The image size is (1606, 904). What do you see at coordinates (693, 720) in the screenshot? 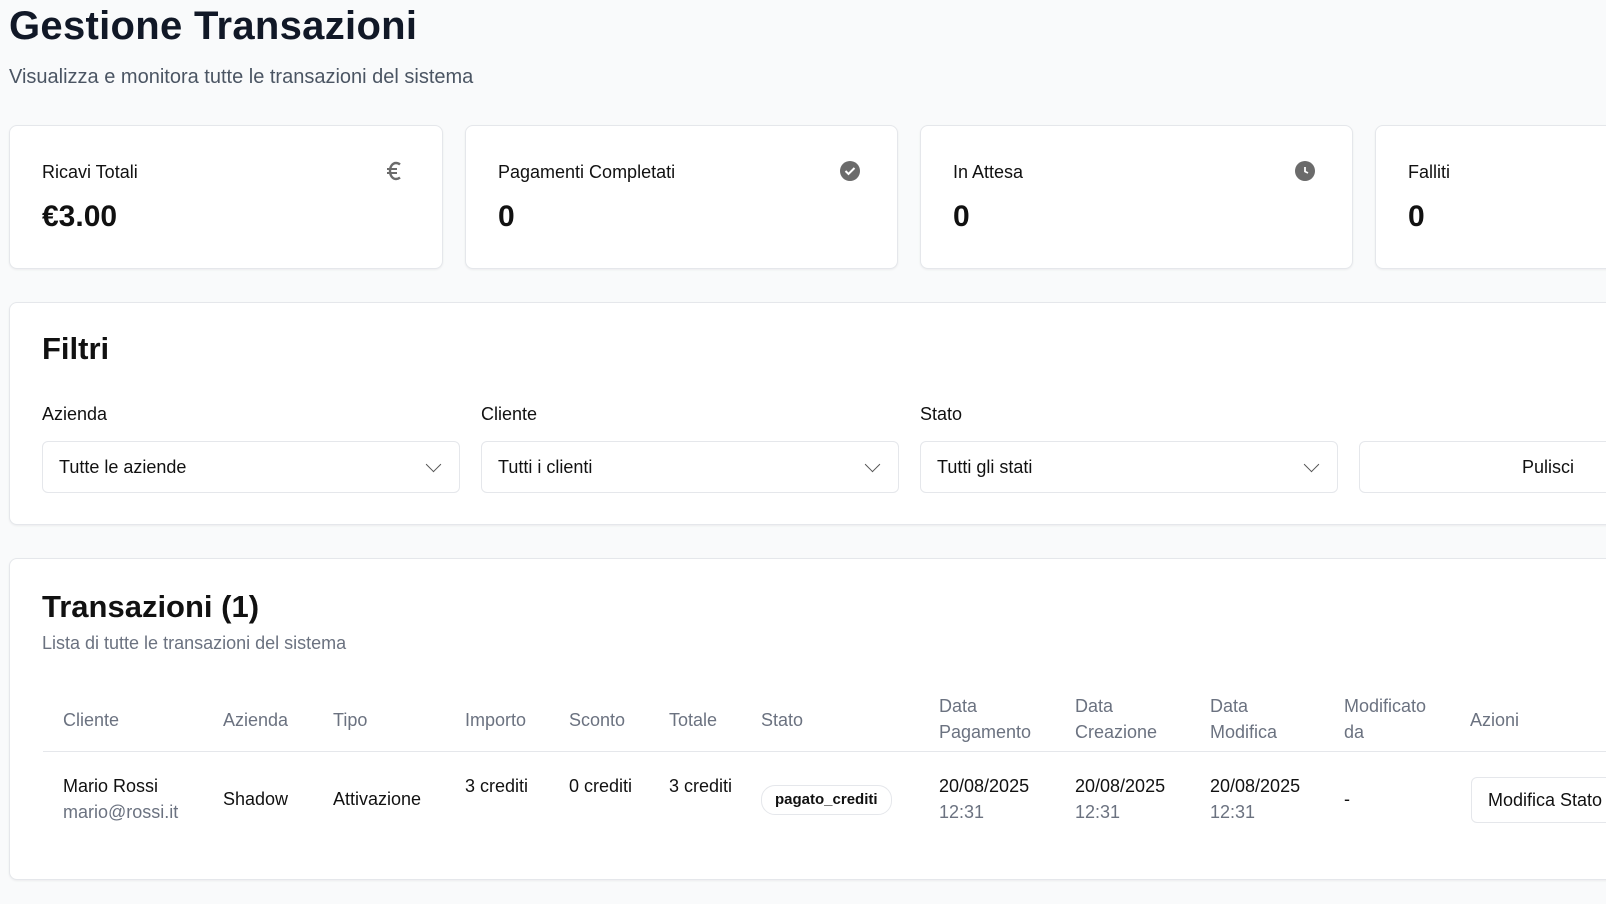
I see `column-header-totale: Totale` at bounding box center [693, 720].